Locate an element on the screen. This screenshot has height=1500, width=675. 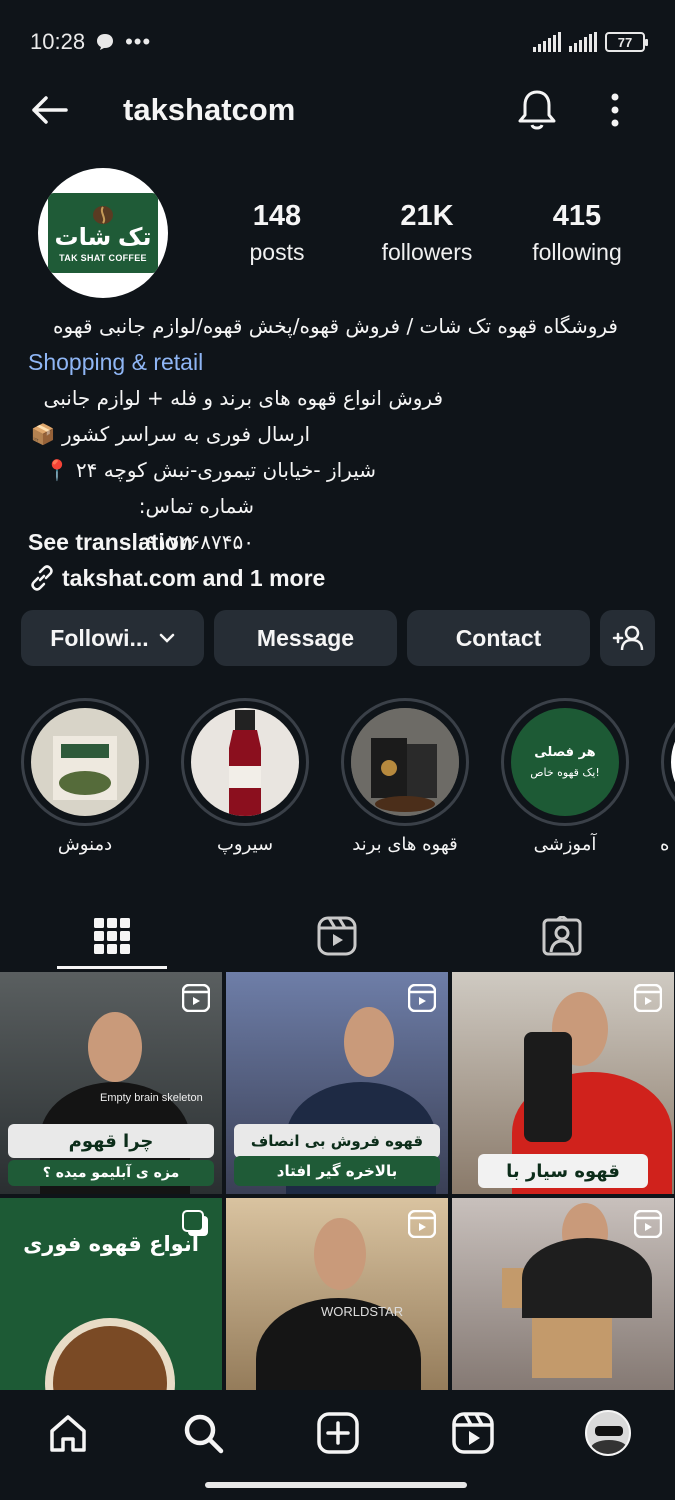
home-icon is located at coordinates (68, 1433).